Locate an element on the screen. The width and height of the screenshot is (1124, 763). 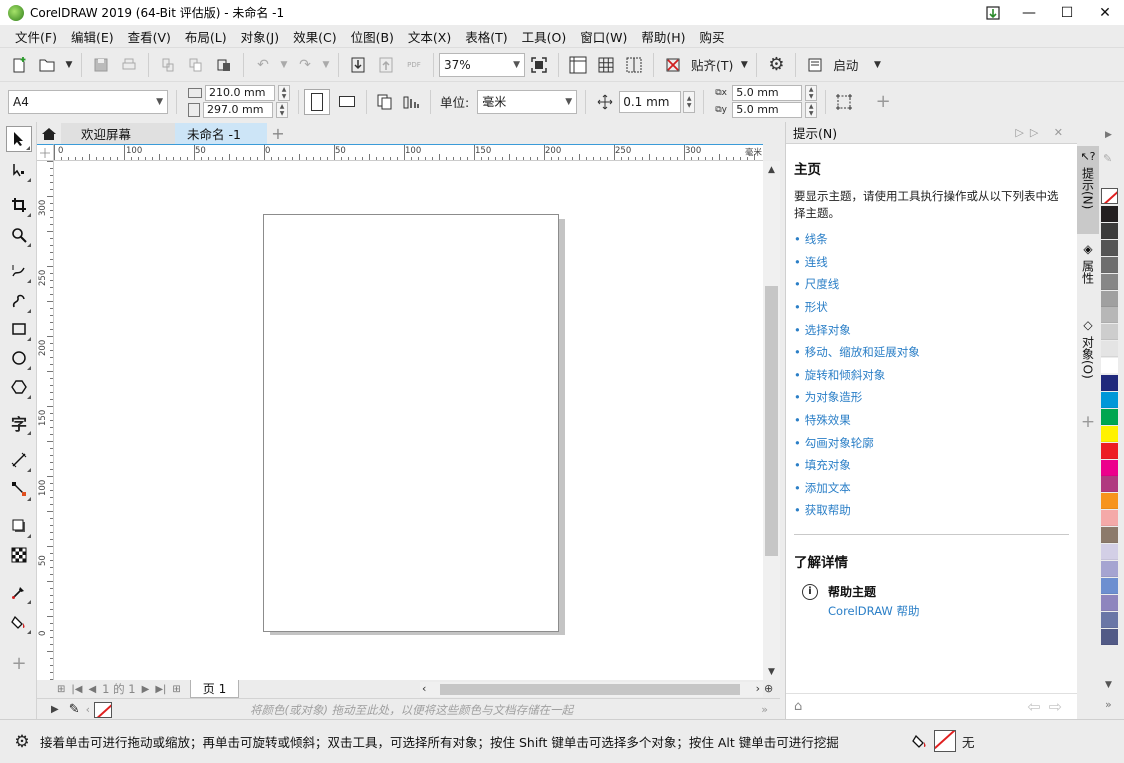
hint-link-item: • 旋转和倾斜对象 is located at coordinates (931, 375).